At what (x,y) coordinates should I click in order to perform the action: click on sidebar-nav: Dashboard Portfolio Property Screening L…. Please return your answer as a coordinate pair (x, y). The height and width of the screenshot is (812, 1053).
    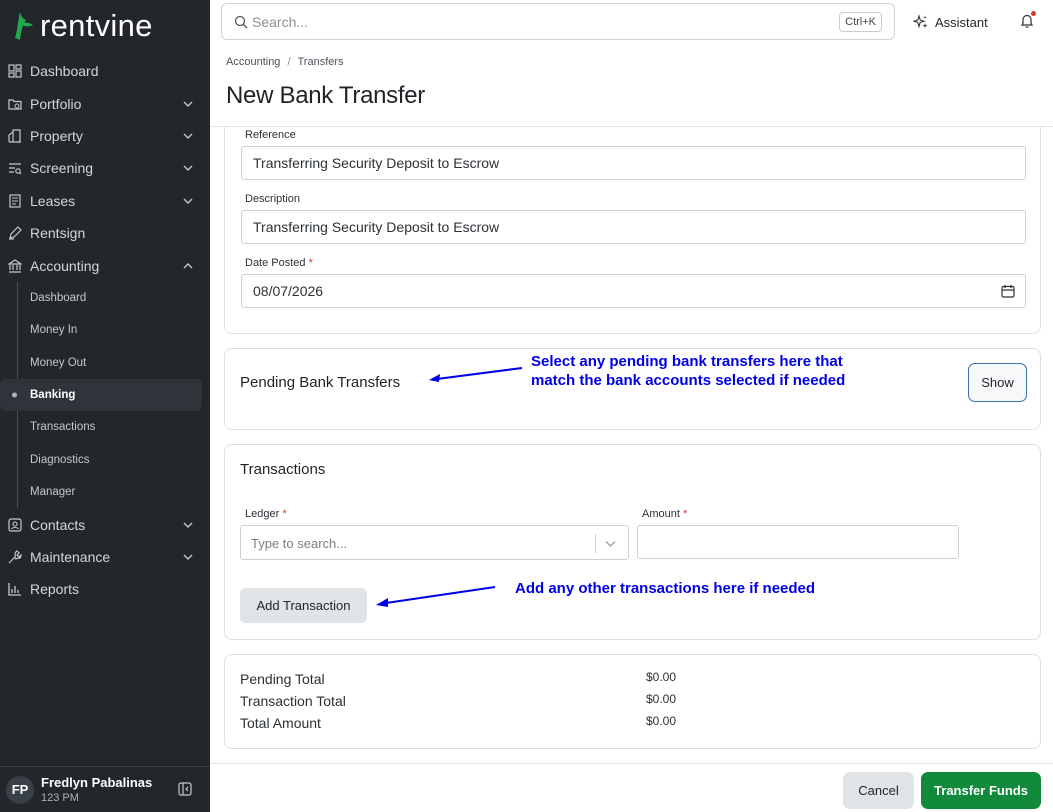
    Looking at the image, I should click on (105, 330).